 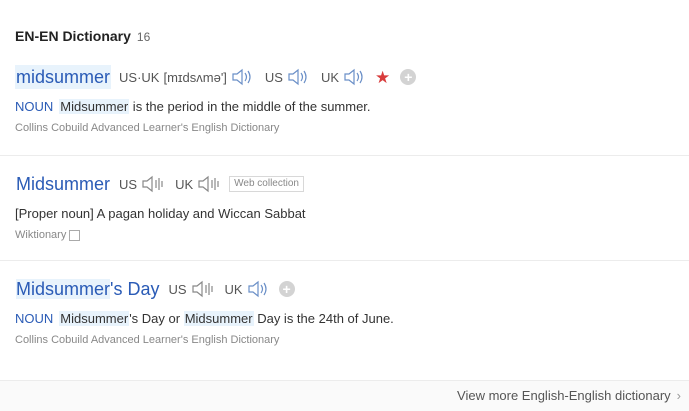 I want to click on dictionary-title: EN-EN Dictionary, so click(x=73, y=36).